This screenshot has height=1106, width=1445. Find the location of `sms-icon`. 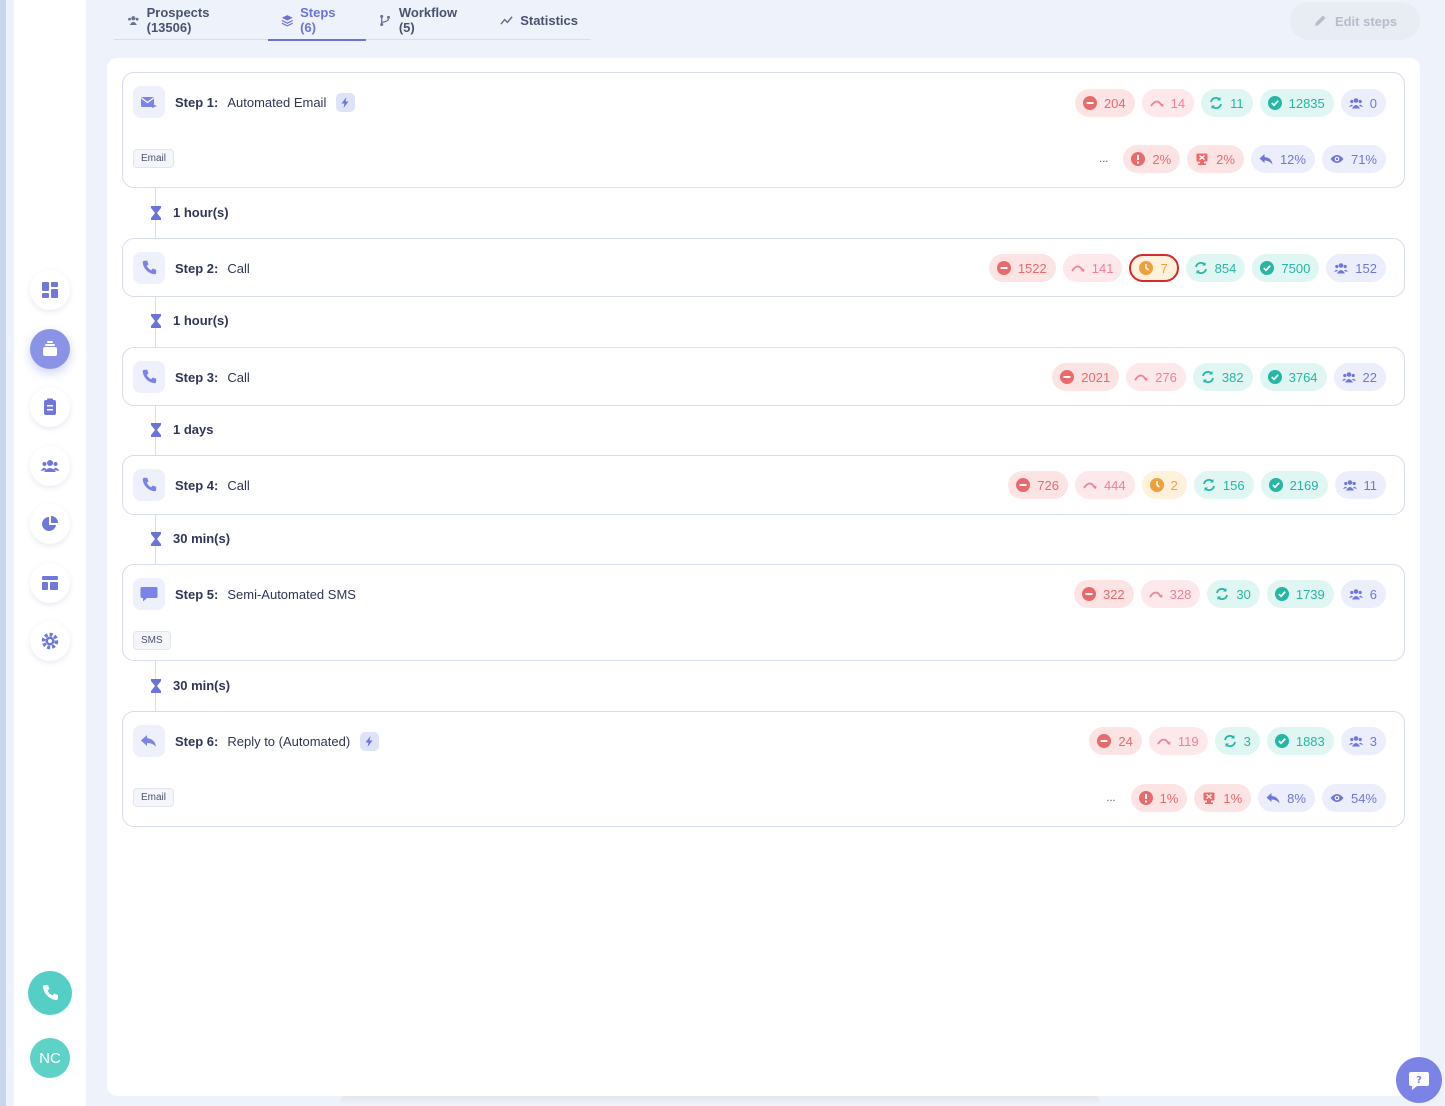

sms-icon is located at coordinates (149, 594).